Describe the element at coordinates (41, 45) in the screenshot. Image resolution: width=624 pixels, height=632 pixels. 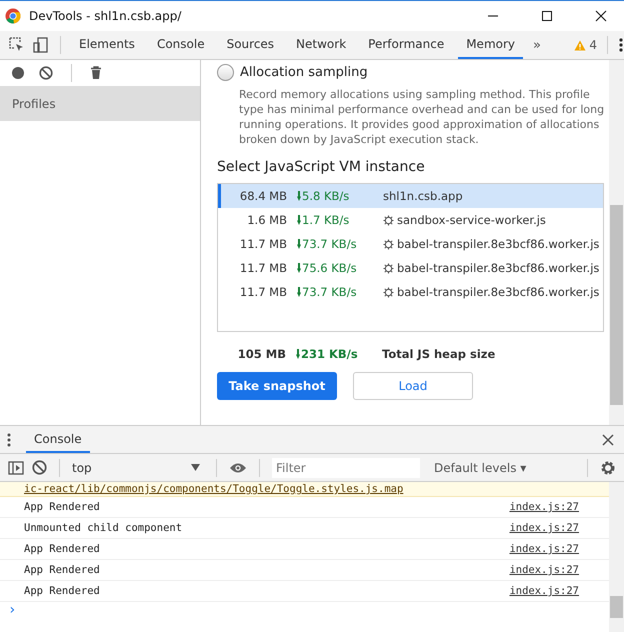
I see `device-toolbar-icon` at that location.